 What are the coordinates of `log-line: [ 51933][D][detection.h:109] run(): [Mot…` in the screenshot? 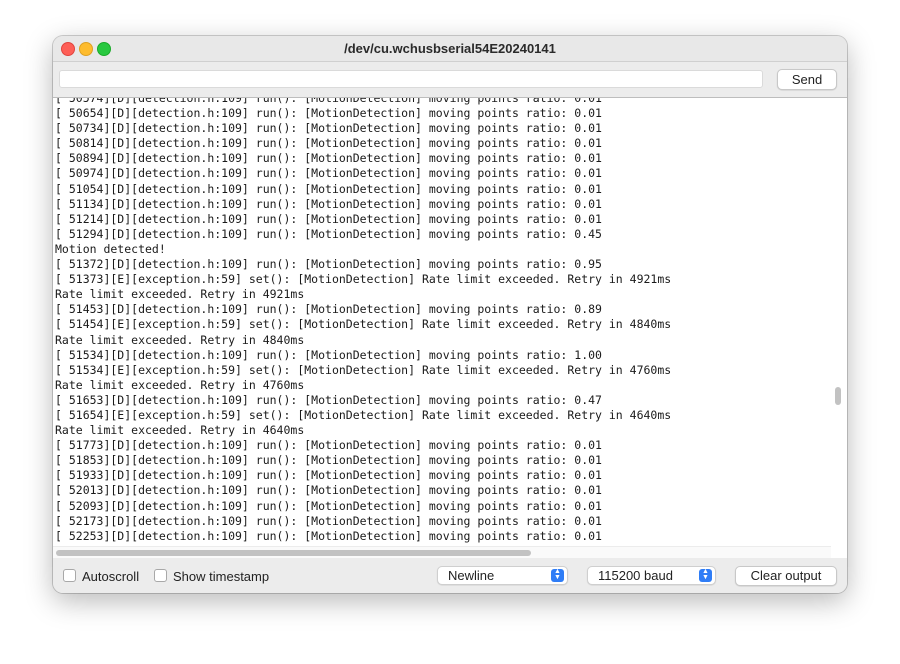 It's located at (328, 475).